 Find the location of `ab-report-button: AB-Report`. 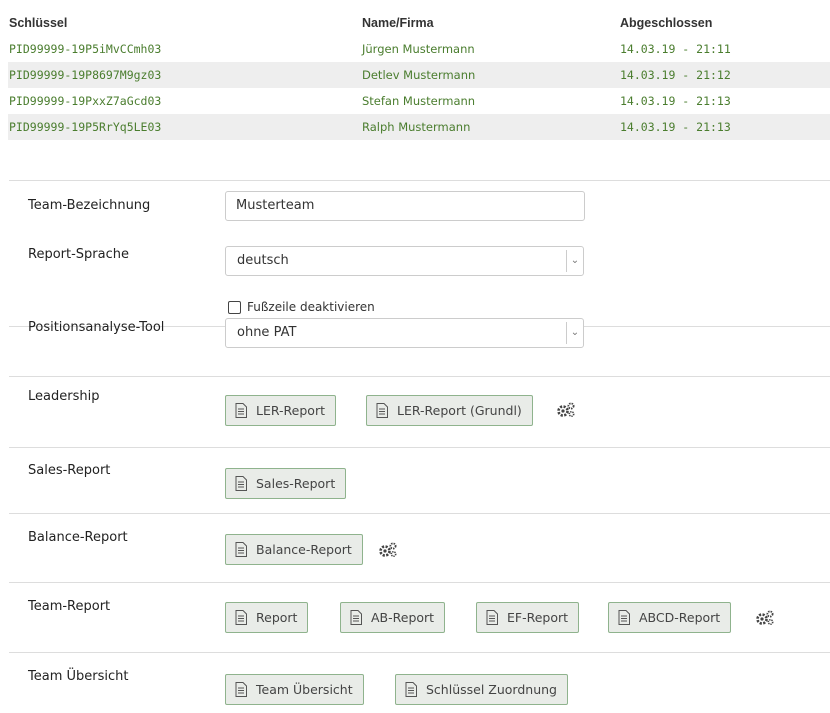

ab-report-button: AB-Report is located at coordinates (393, 617).